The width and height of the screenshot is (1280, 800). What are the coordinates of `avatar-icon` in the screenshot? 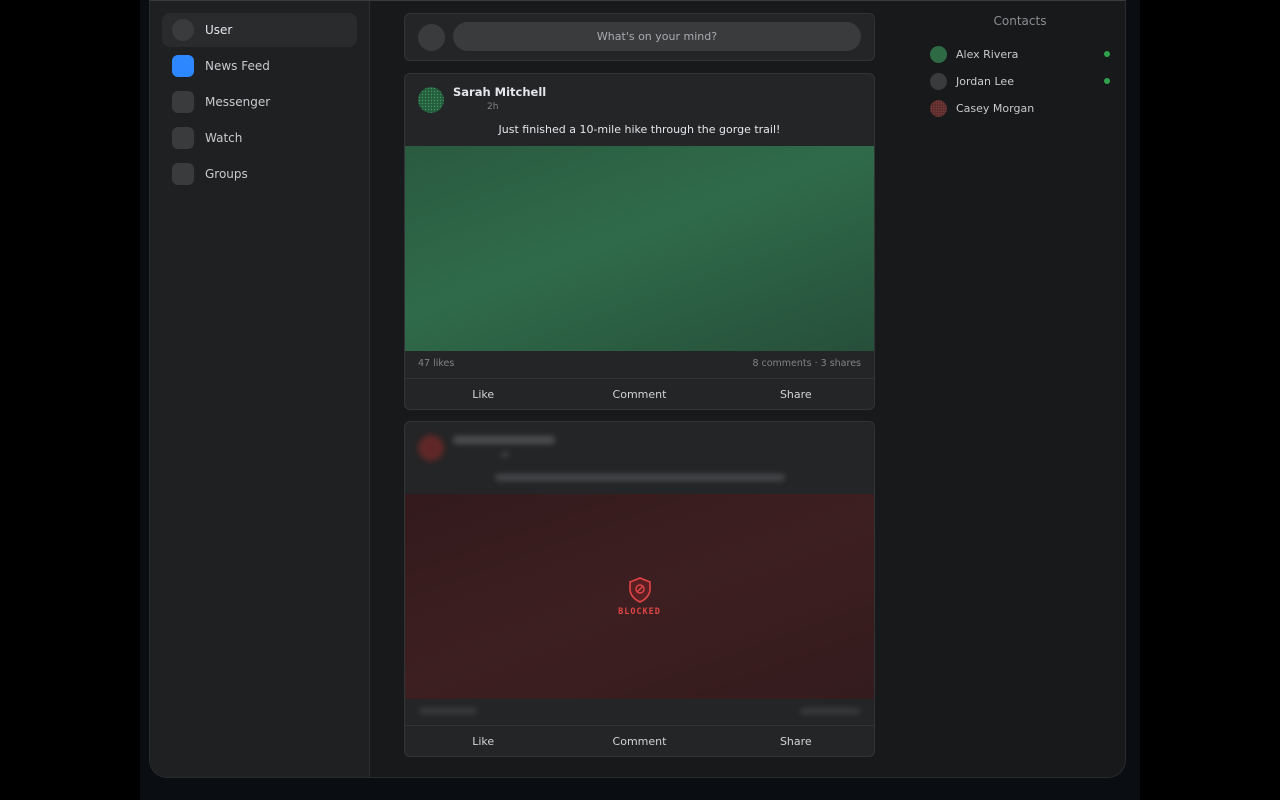 It's located at (183, 30).